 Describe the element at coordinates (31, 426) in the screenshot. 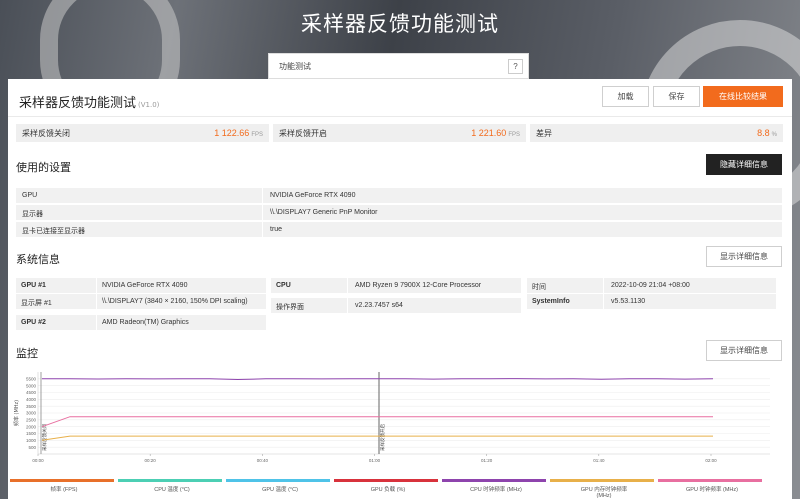

I see `y-tick-label: 2000` at that location.